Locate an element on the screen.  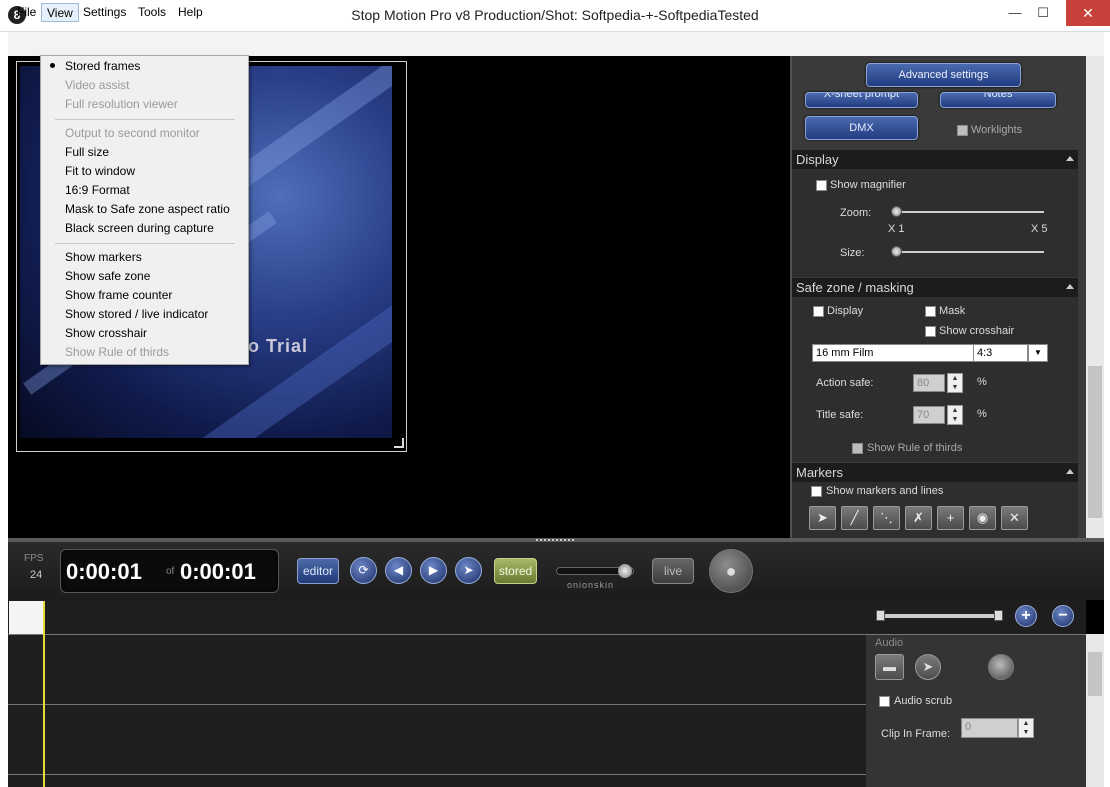
open-folder-icon: ▬ is located at coordinates (889, 667).